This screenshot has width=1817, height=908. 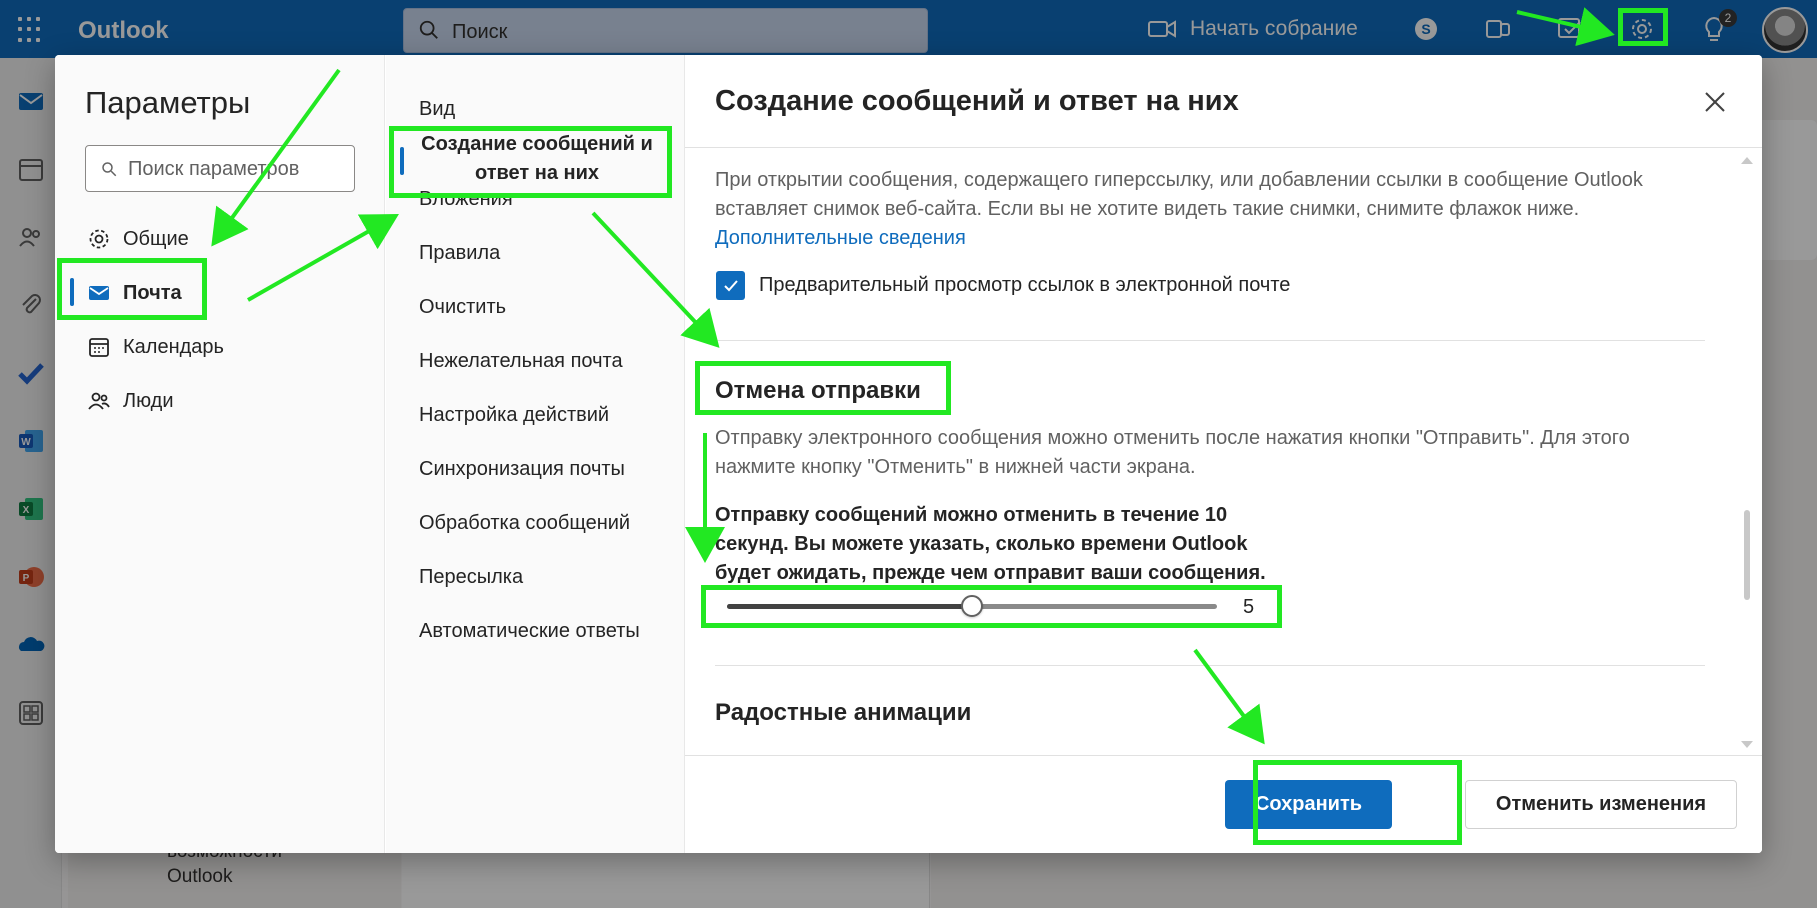 I want to click on category-label: Общие, so click(x=156, y=238).